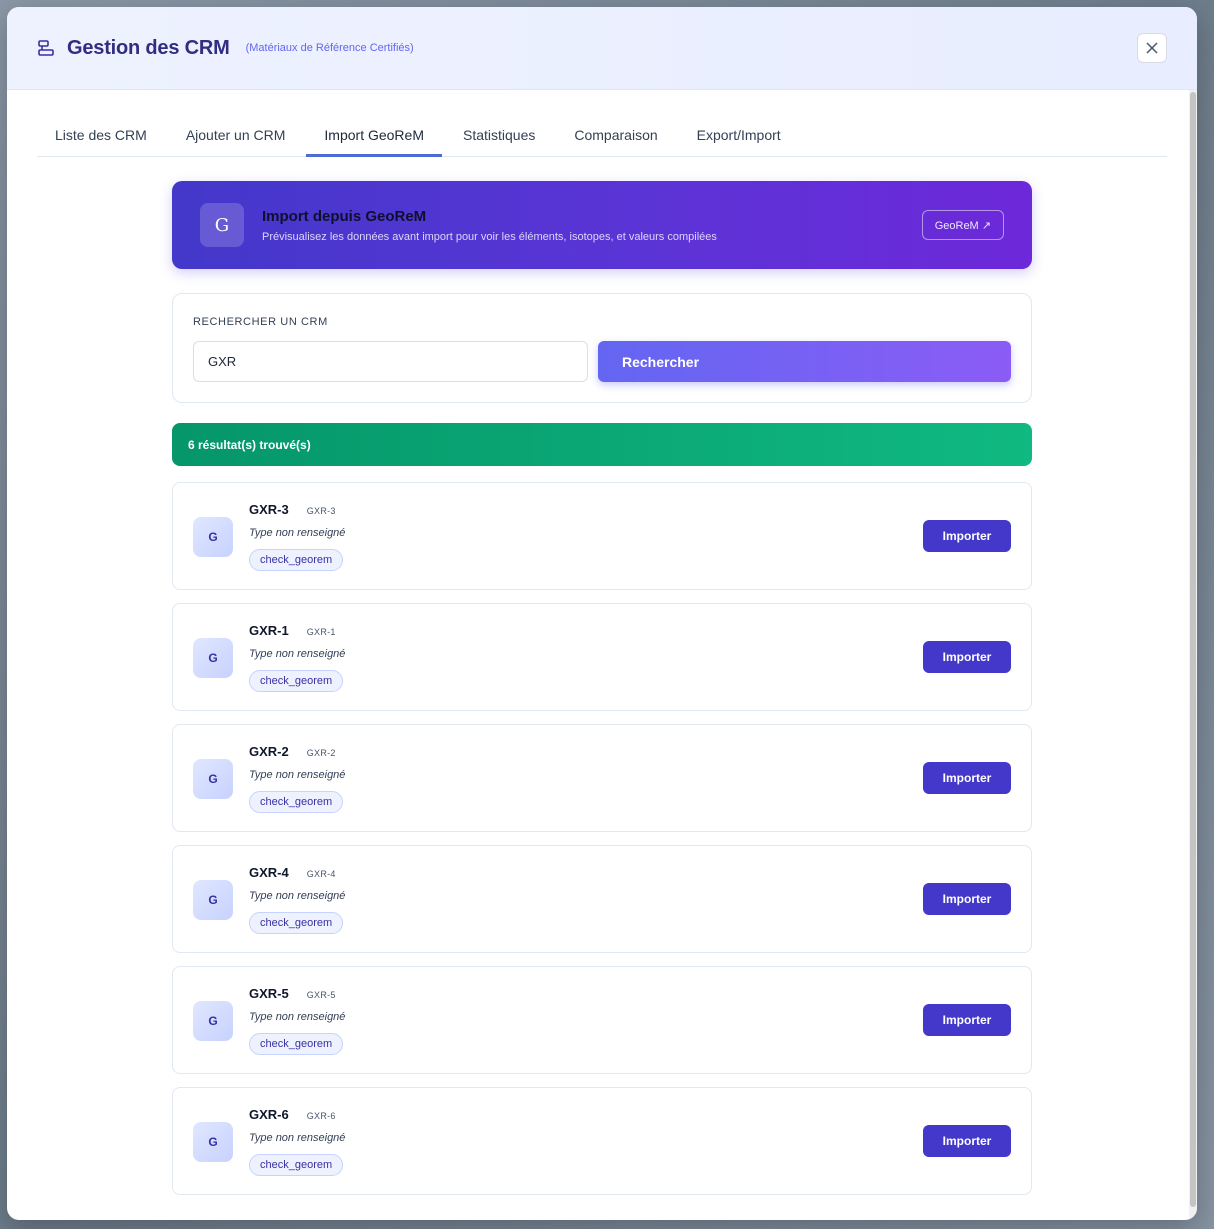 This screenshot has height=1229, width=1214. Describe the element at coordinates (499, 122) in the screenshot. I see `tab-statistiques: Statistiques` at that location.